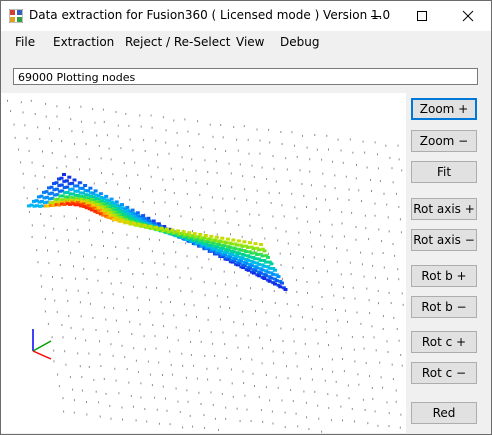 The height and width of the screenshot is (435, 492). I want to click on close-icon, so click(468, 16).